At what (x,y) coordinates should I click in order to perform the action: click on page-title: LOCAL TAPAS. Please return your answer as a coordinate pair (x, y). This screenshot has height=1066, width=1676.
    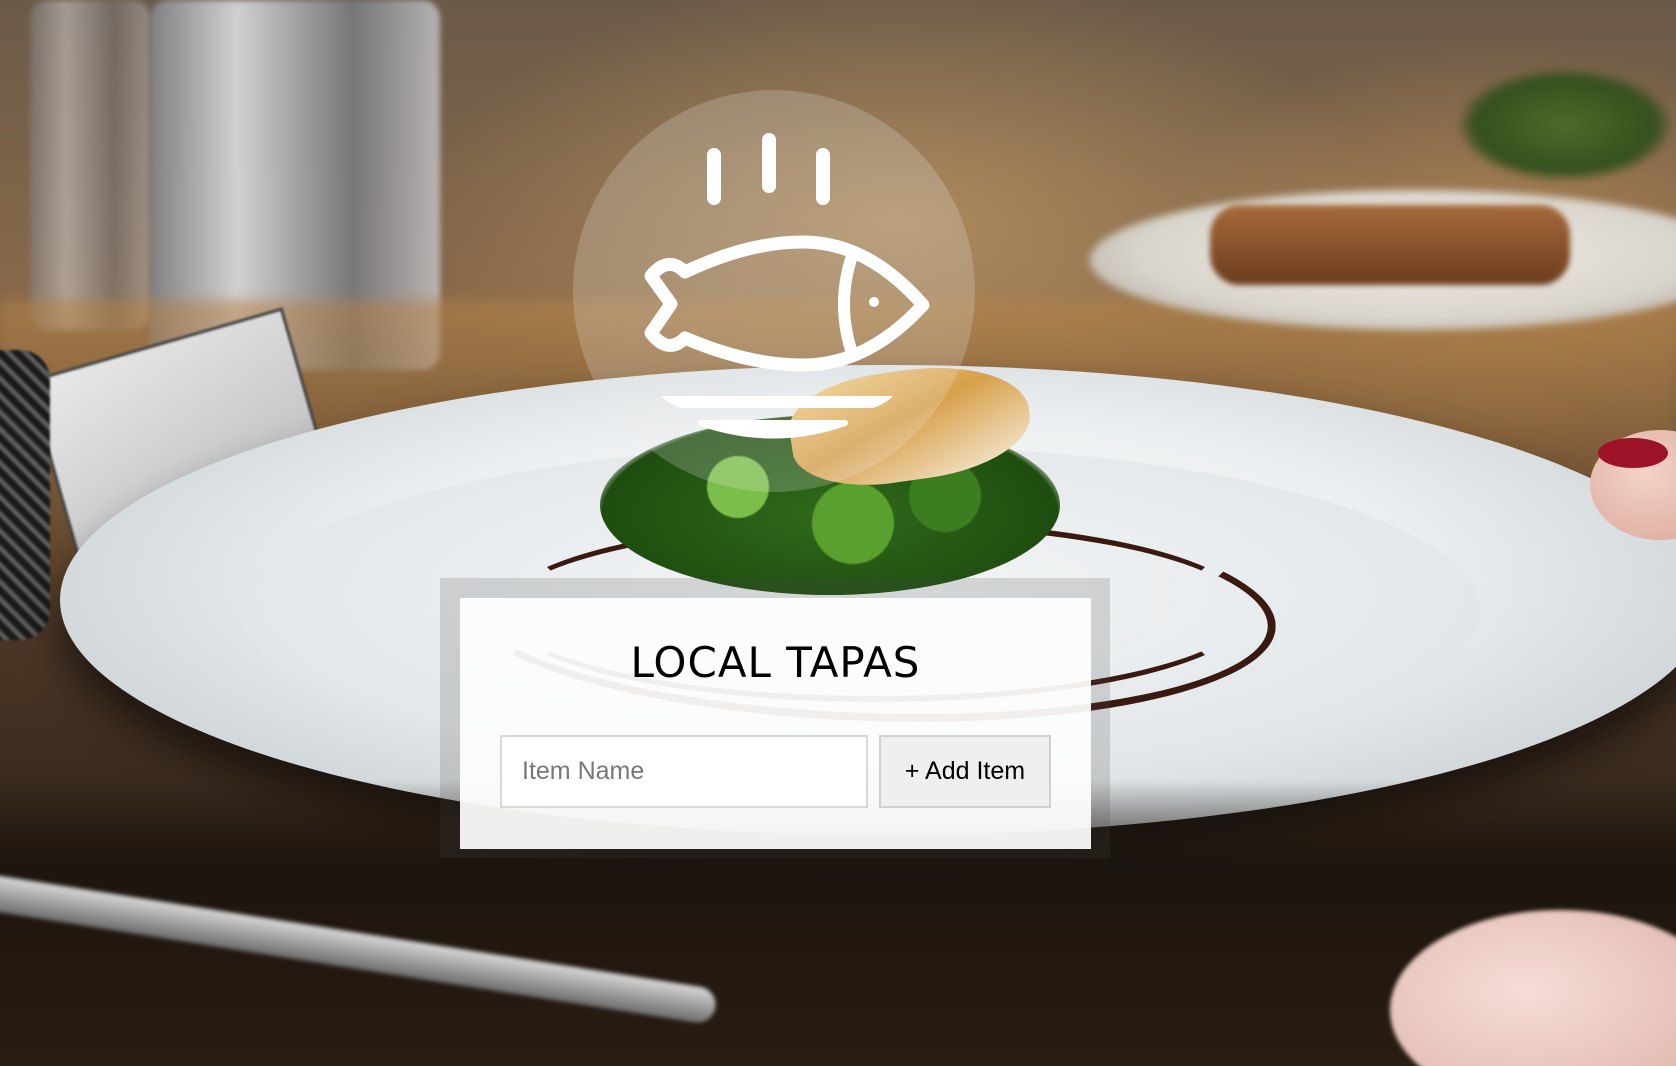
    Looking at the image, I should click on (775, 662).